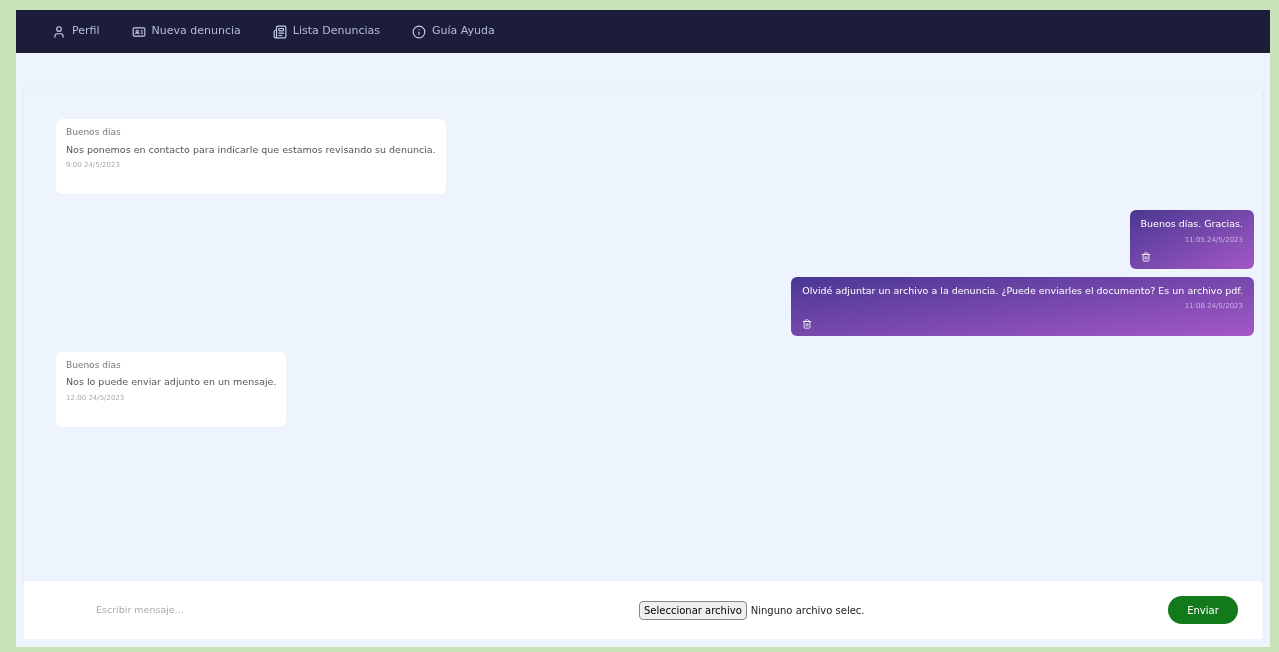  Describe the element at coordinates (1022, 291) in the screenshot. I see `message-text: Olvidé adjuntar un archivo a la denuncia. ¿Puede enviarles el documento? Es un archivo pdf.` at that location.